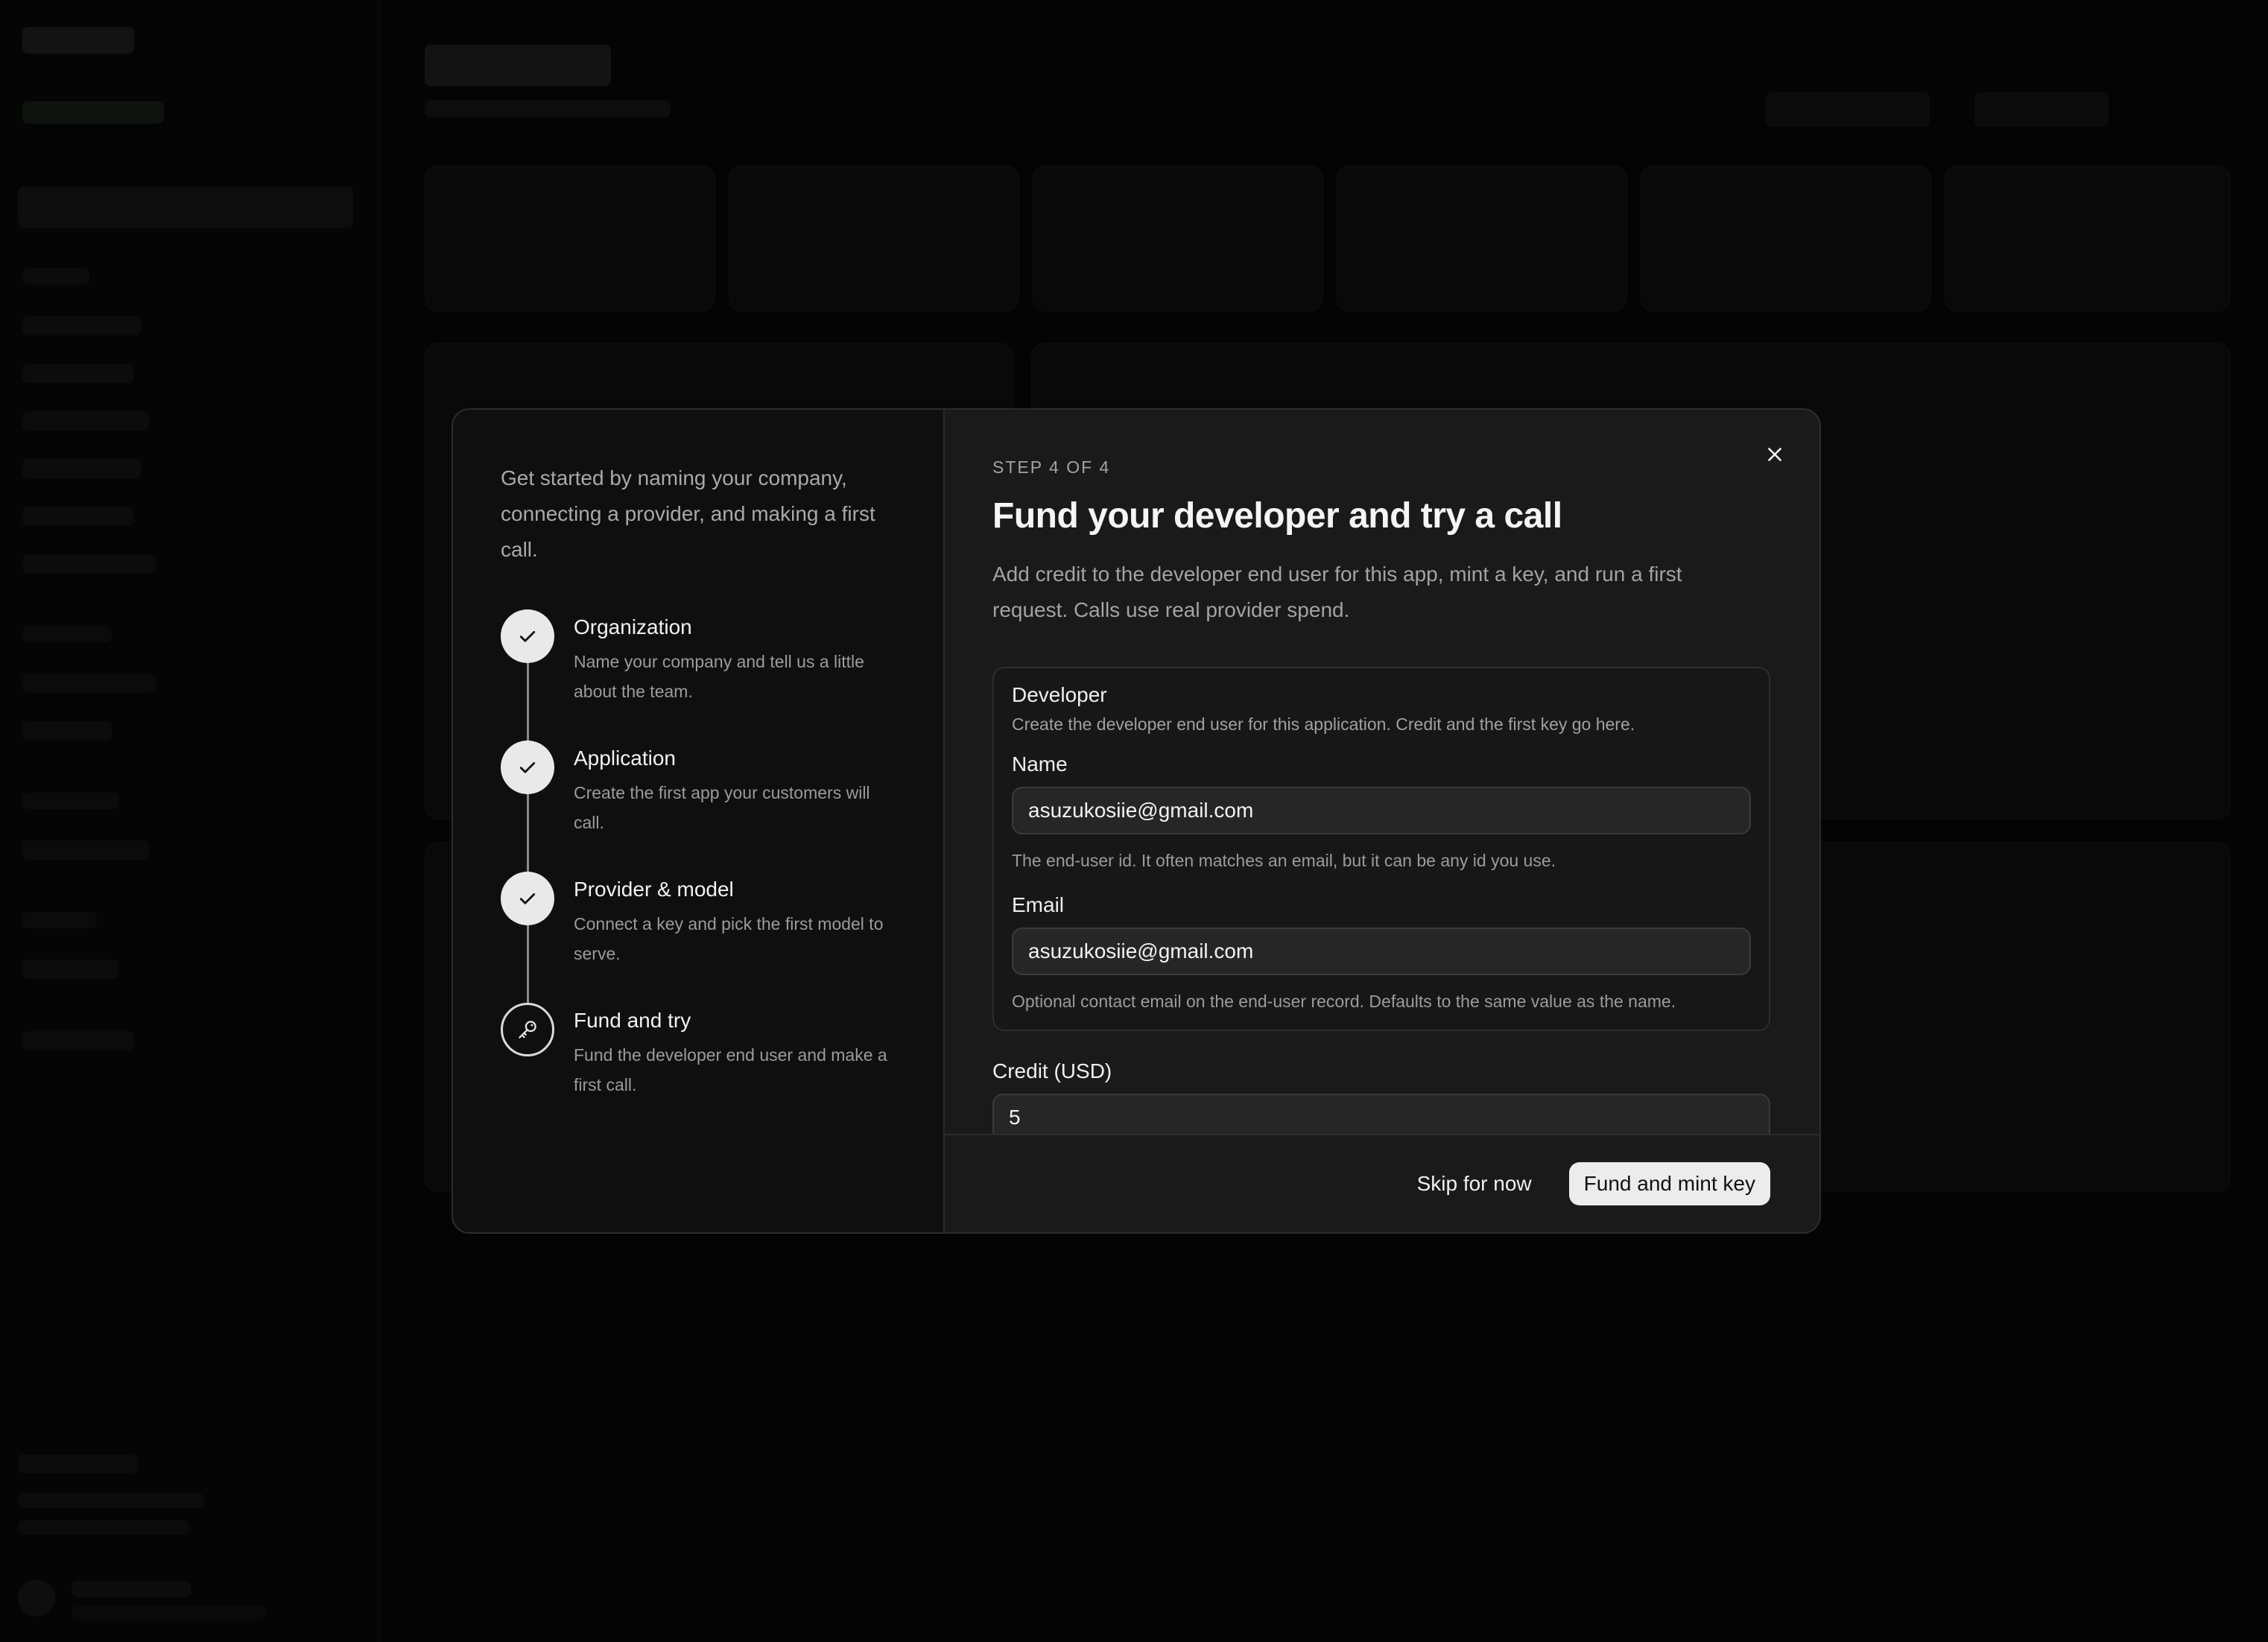 This screenshot has height=1642, width=2268. I want to click on step-counter: STEP 4 OF 4, so click(1051, 467).